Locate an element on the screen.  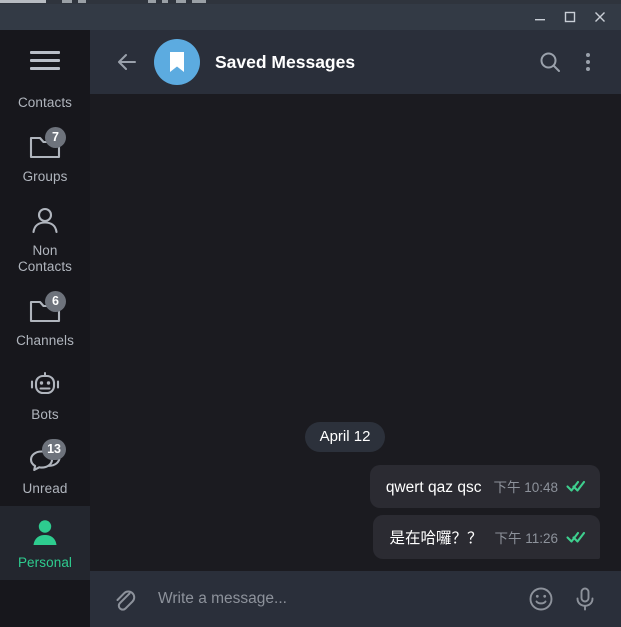
sidebar-item-channels: 6 Channels is located at coordinates (45, 321).